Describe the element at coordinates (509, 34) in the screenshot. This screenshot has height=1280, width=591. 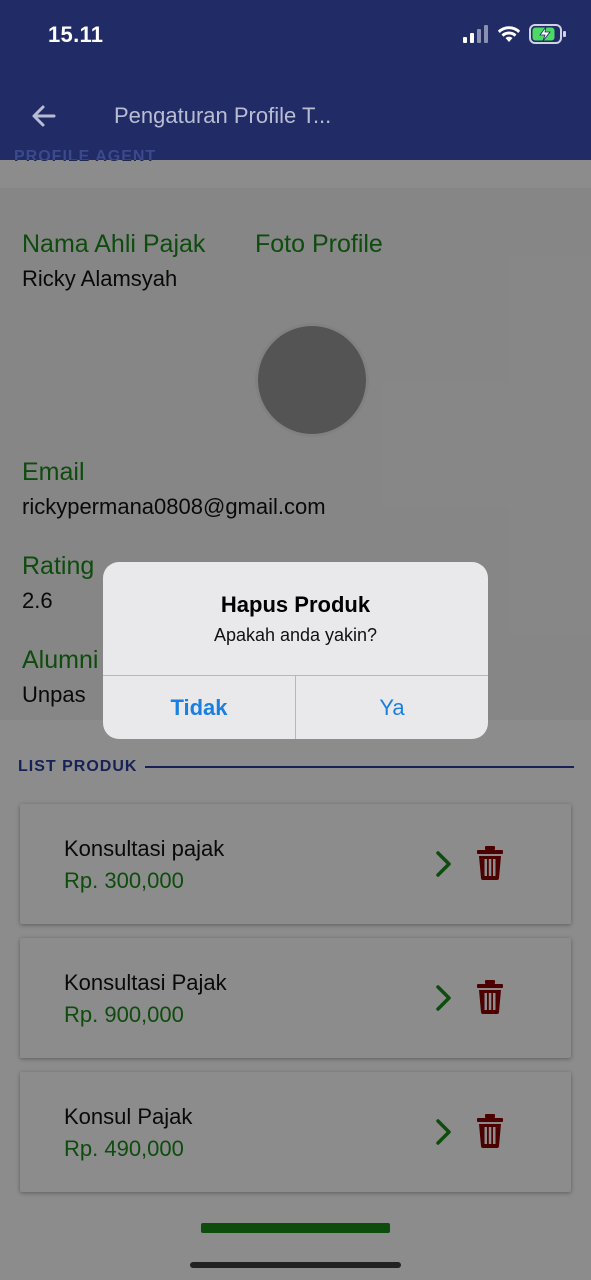
I see `wifi-icon` at that location.